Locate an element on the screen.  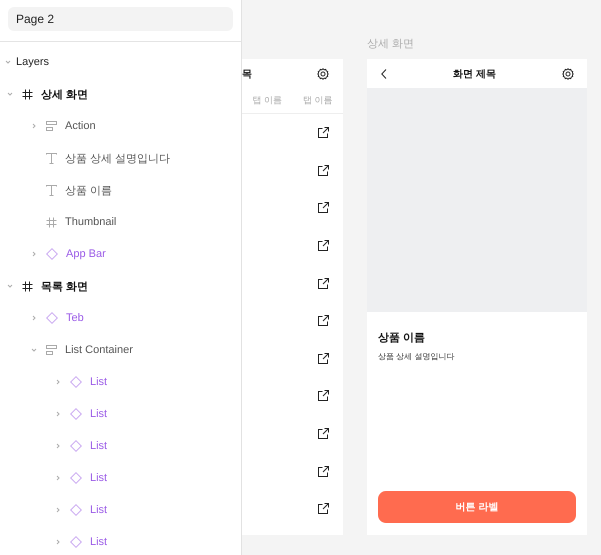
layer-name: Thumbnail is located at coordinates (90, 222).